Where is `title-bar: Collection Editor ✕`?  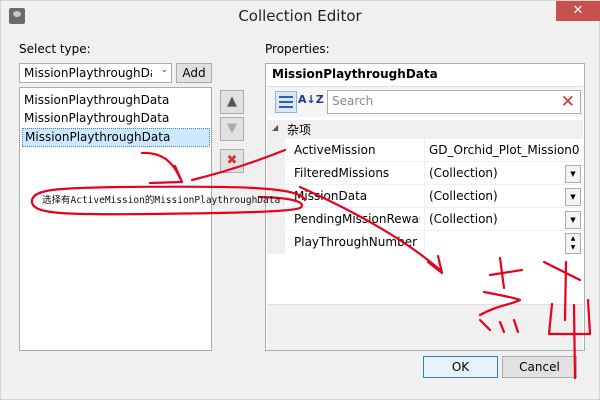 title-bar: Collection Editor ✕ is located at coordinates (300, 16).